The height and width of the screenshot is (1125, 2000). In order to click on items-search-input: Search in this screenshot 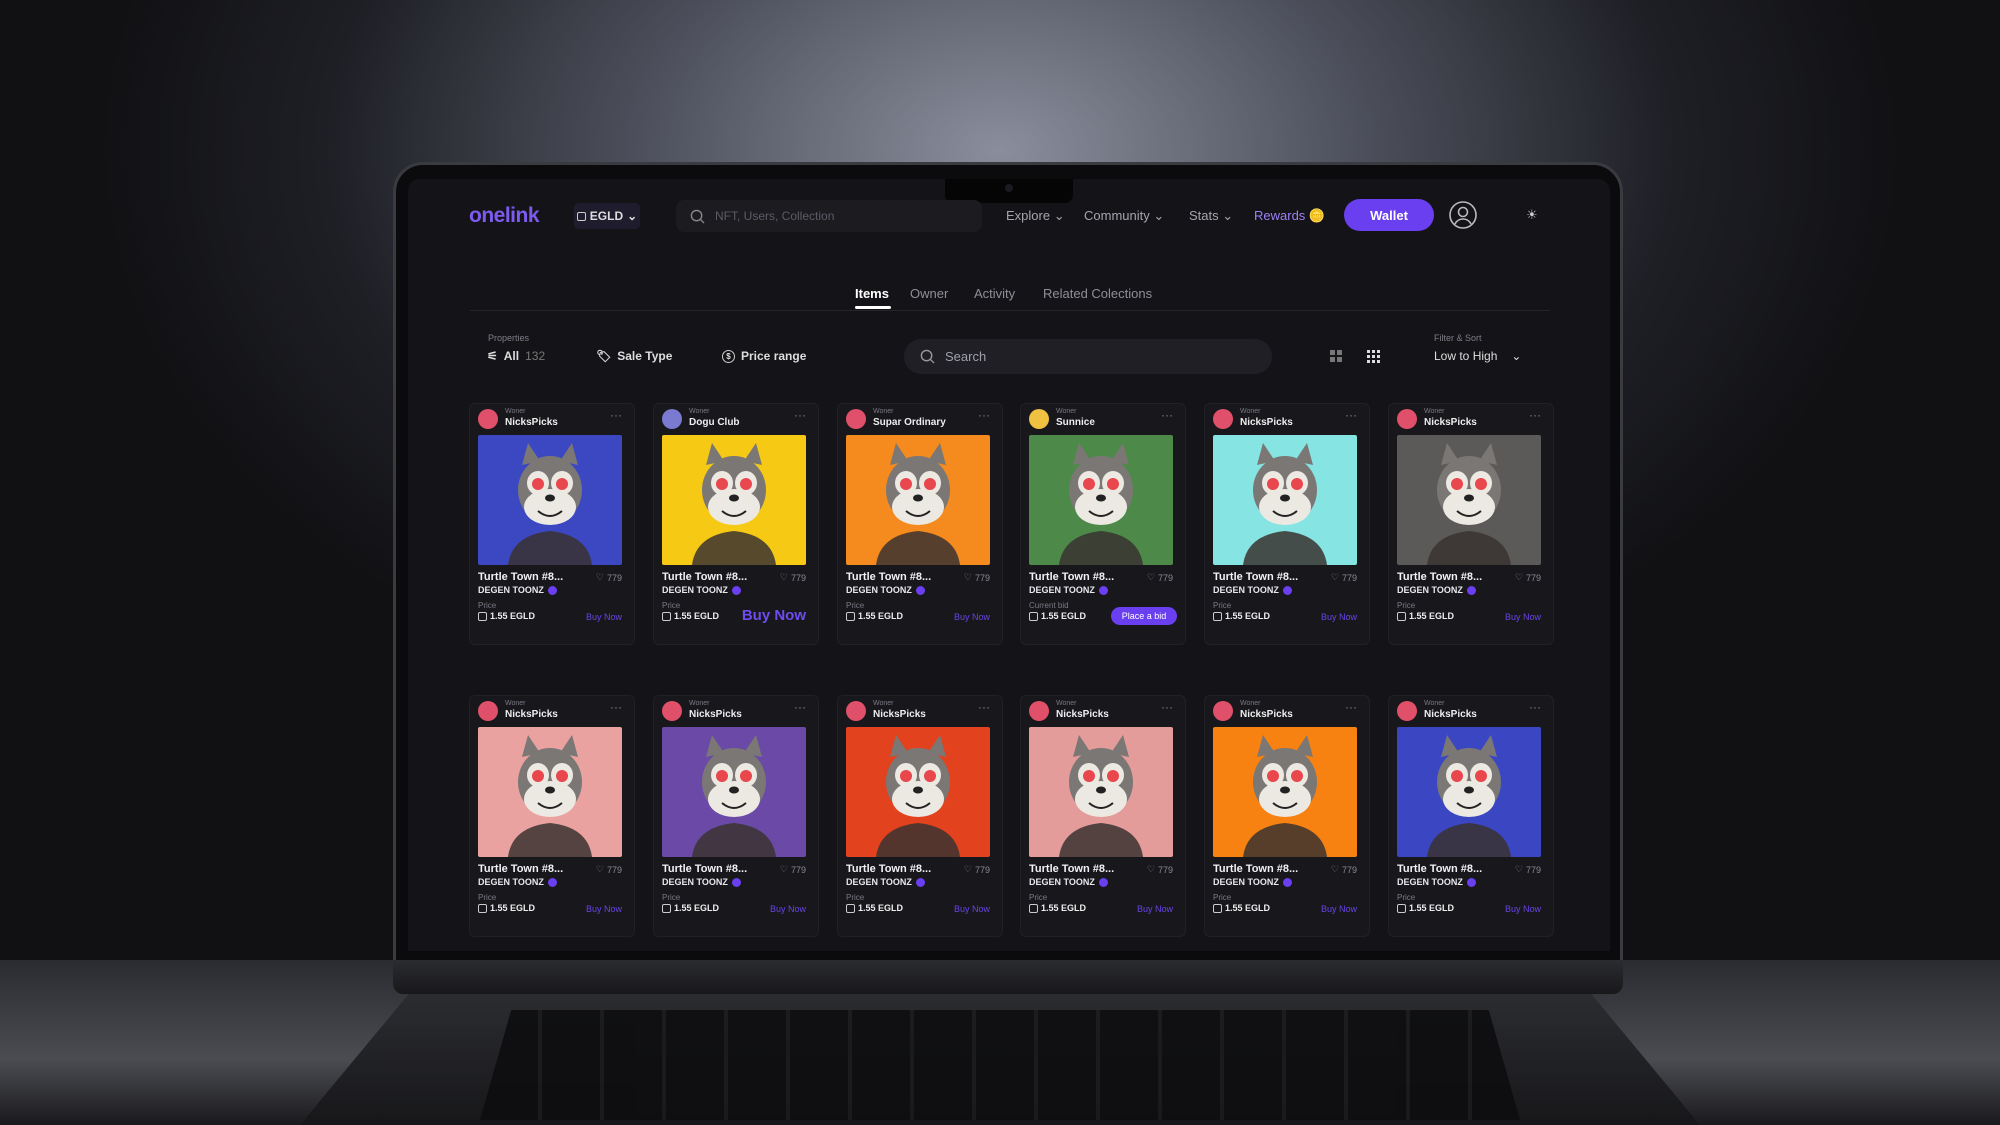, I will do `click(1088, 356)`.